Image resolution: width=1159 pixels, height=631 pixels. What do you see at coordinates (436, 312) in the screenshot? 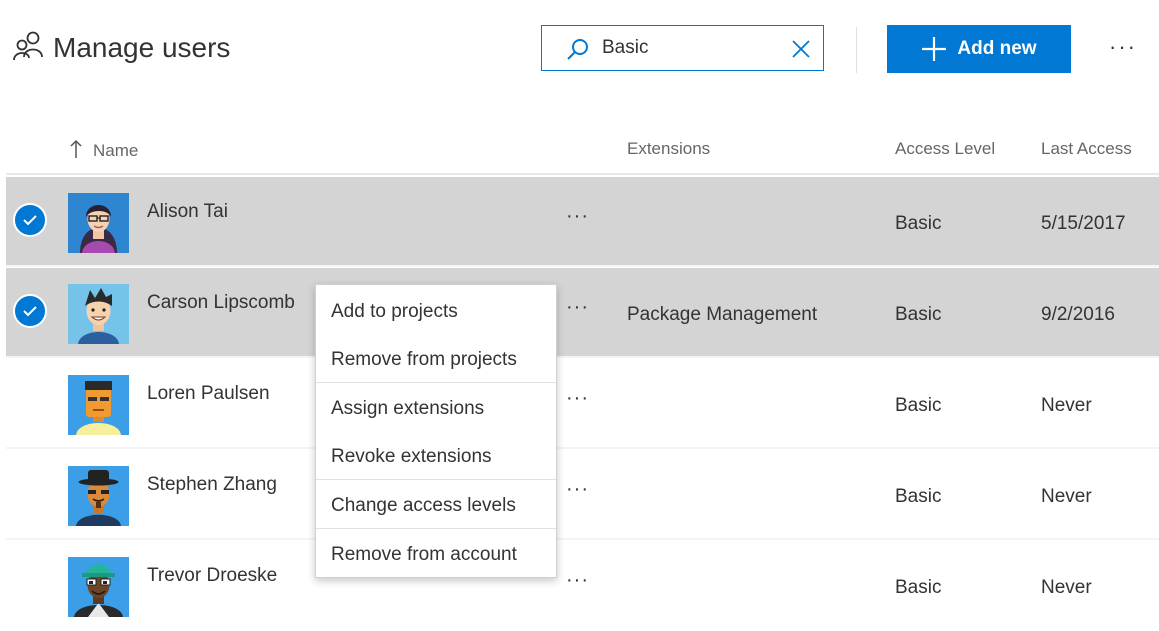
I see `menu-item-add-to-projects: Add to projects` at bounding box center [436, 312].